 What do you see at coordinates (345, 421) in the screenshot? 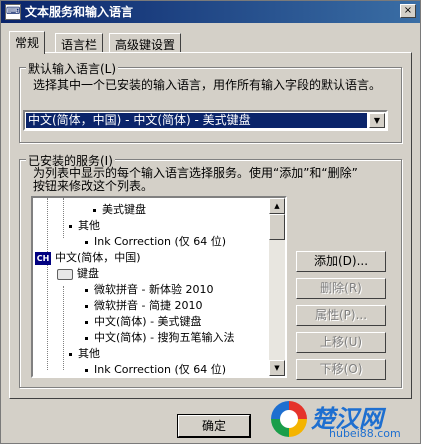
I see `watermark-logo: 楚汉网 hubei88.com` at bounding box center [345, 421].